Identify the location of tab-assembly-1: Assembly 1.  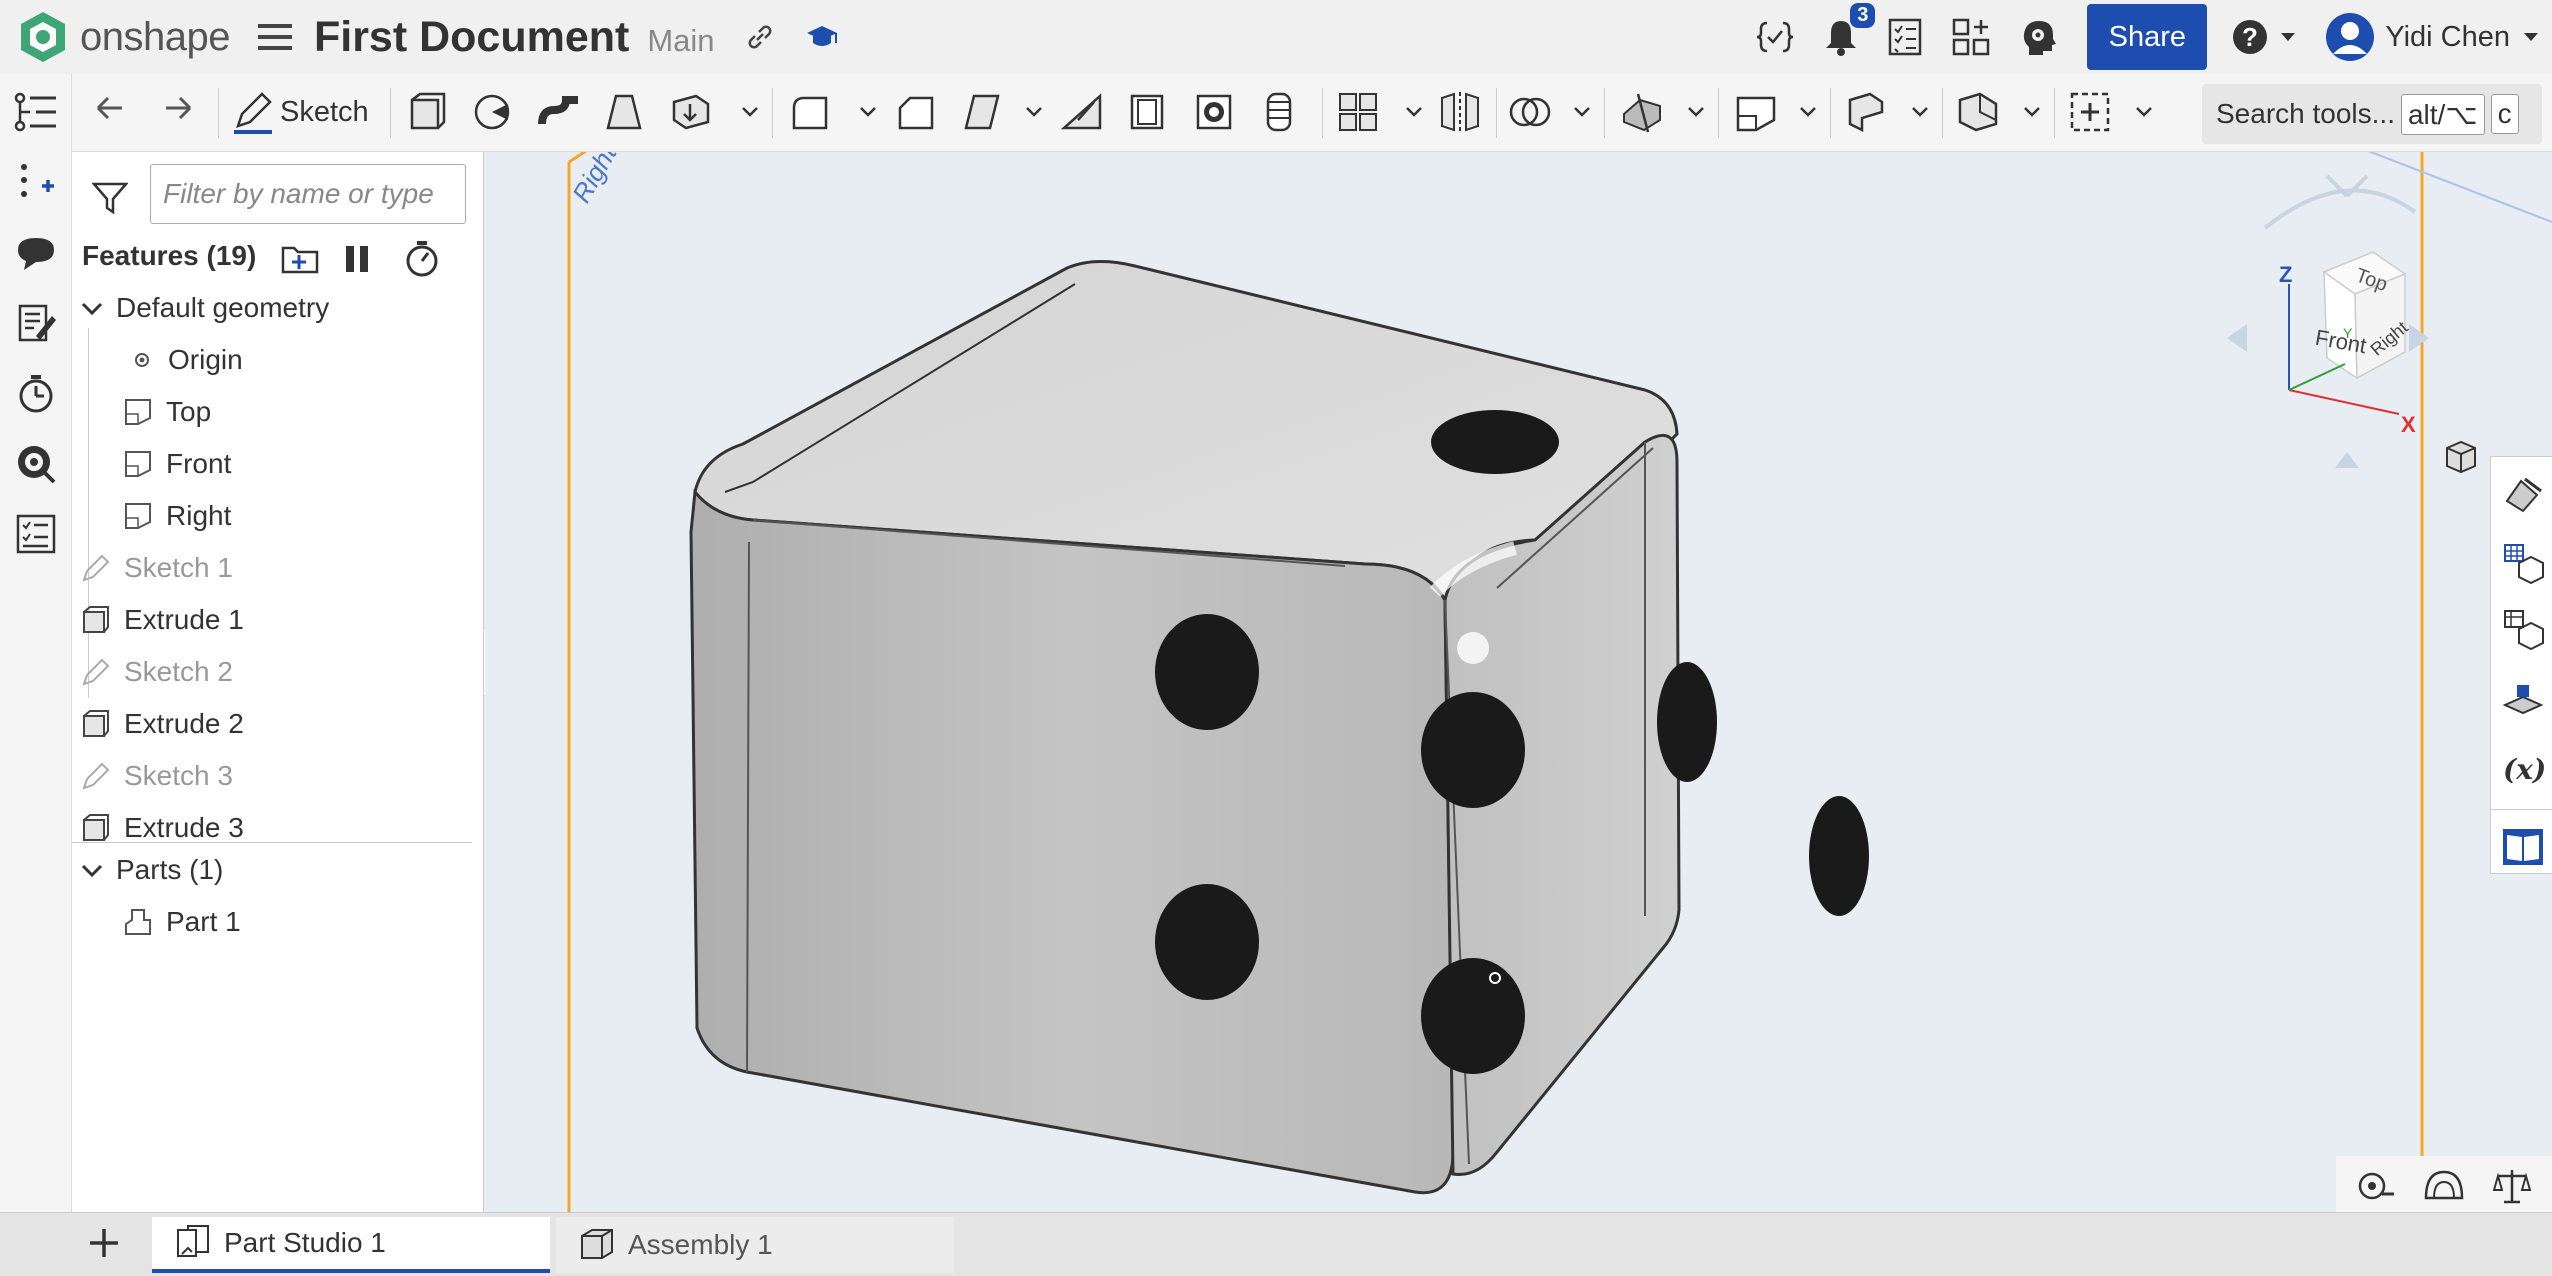
(755, 1245).